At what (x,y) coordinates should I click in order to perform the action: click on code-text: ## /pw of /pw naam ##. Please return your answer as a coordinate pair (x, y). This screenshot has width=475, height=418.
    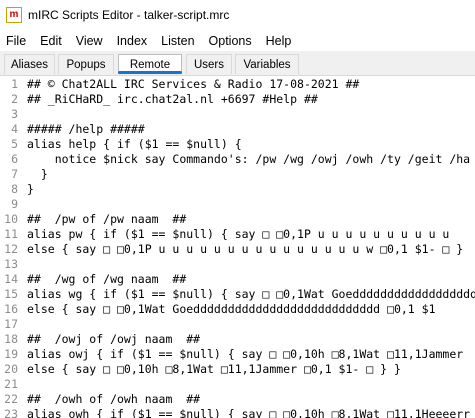
    Looking at the image, I should click on (107, 219).